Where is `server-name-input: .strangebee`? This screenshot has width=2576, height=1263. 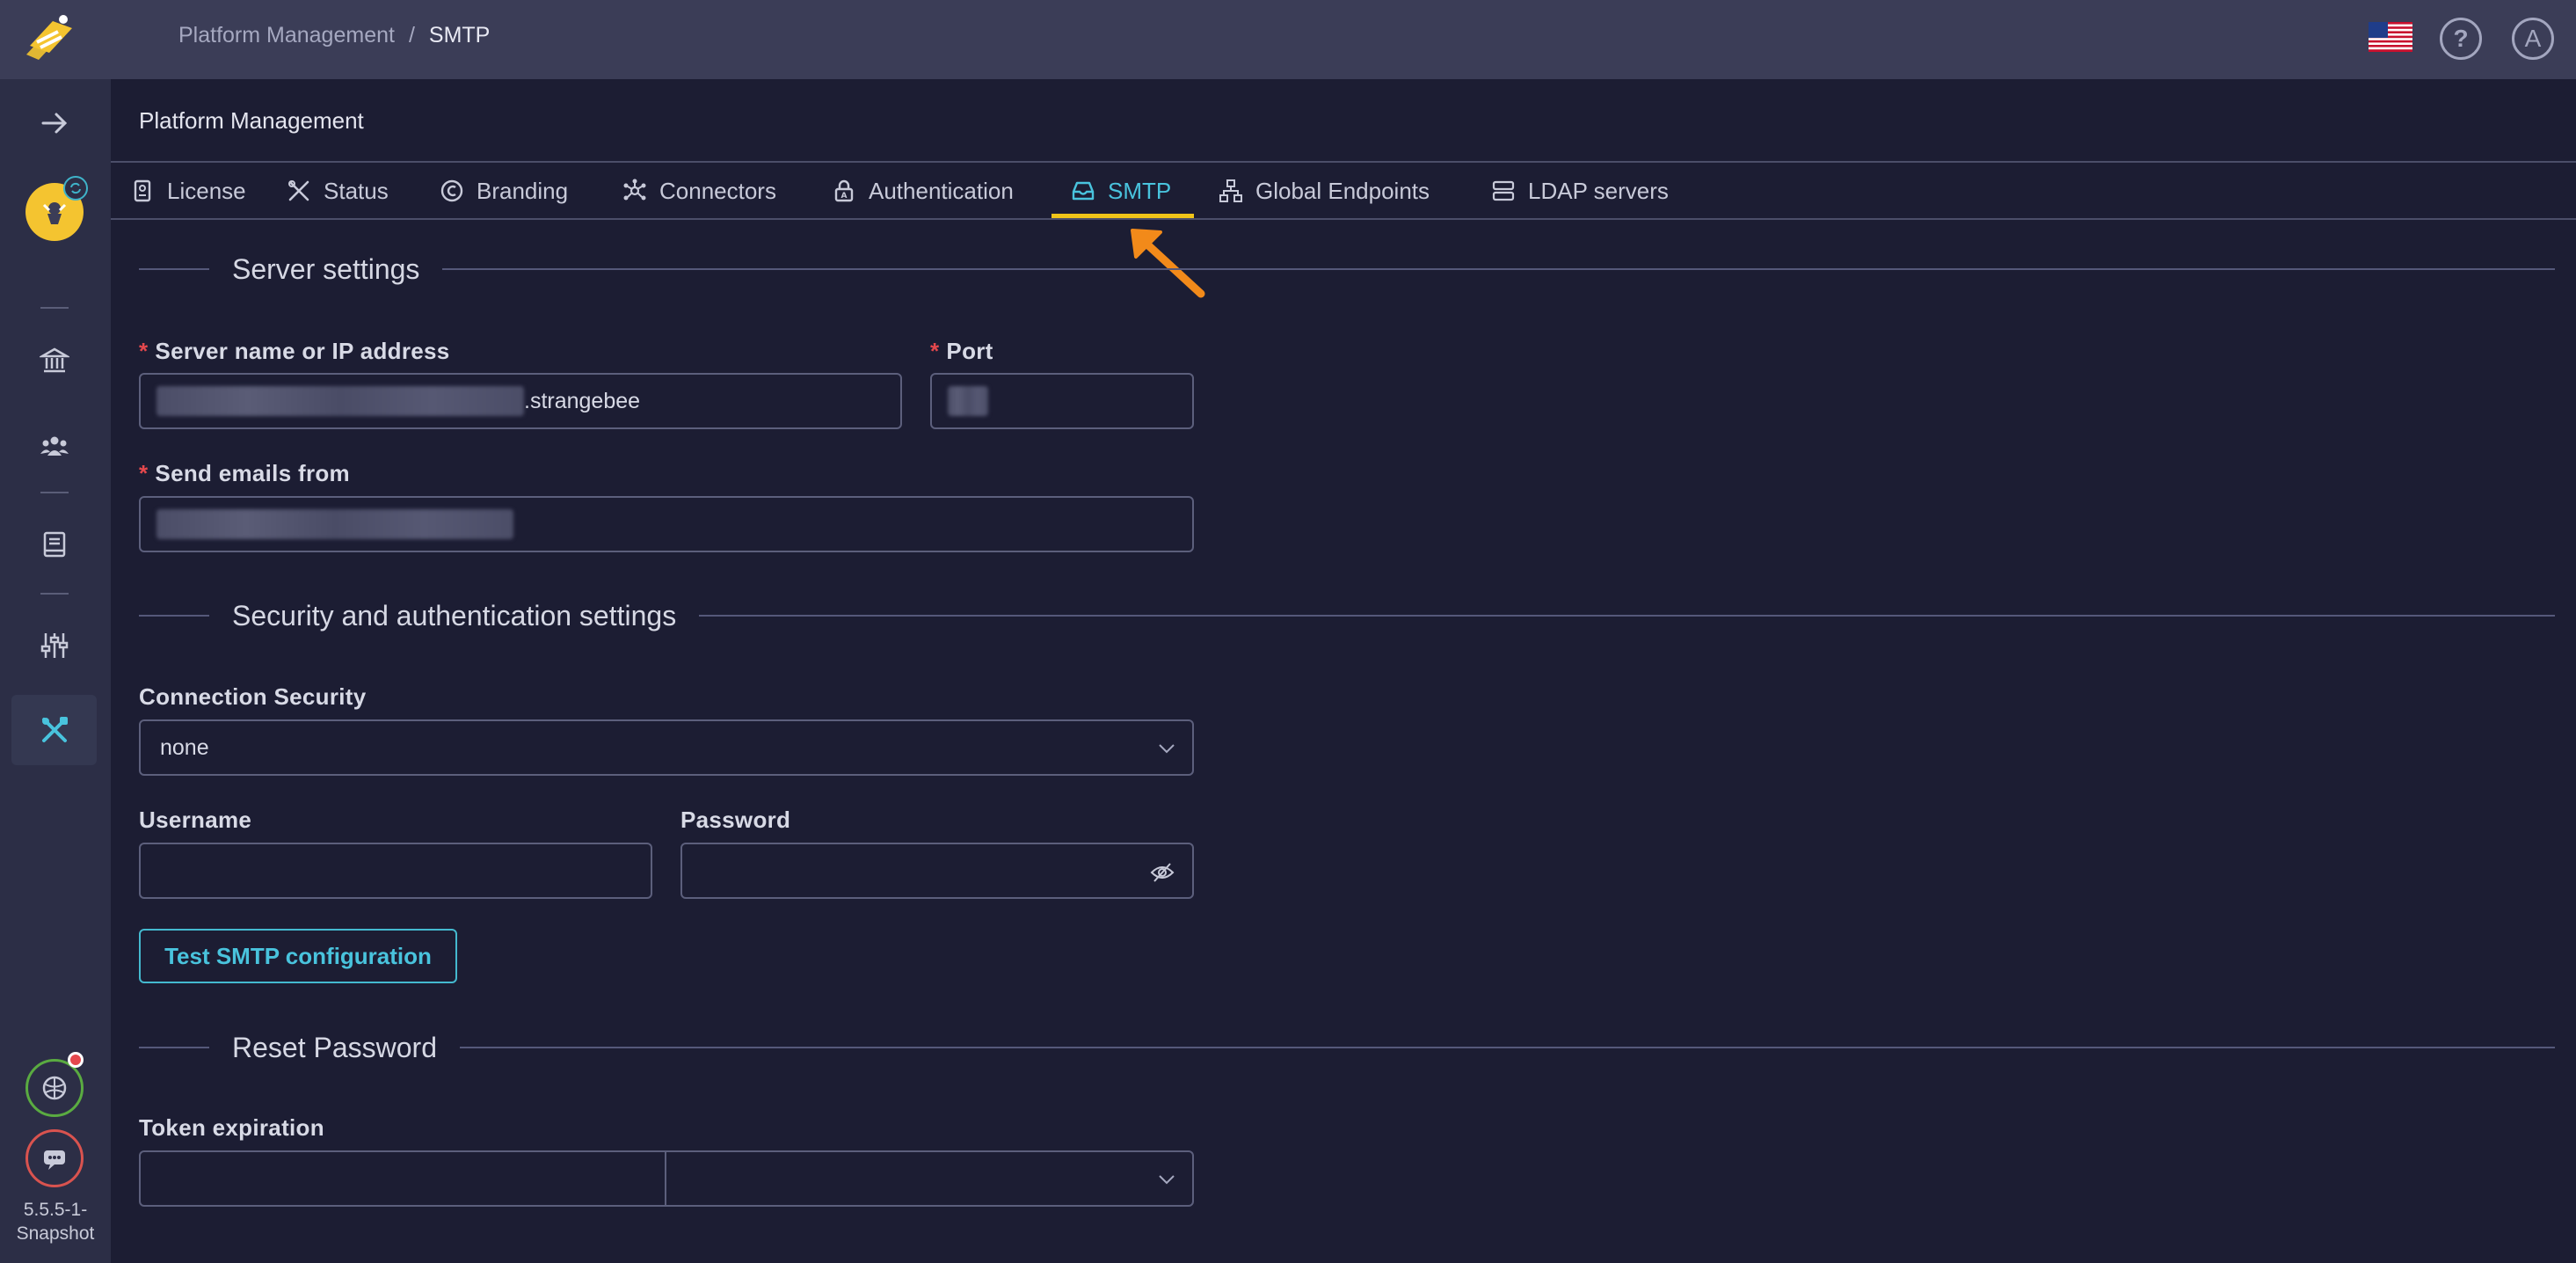
server-name-input: .strangebee is located at coordinates (520, 401).